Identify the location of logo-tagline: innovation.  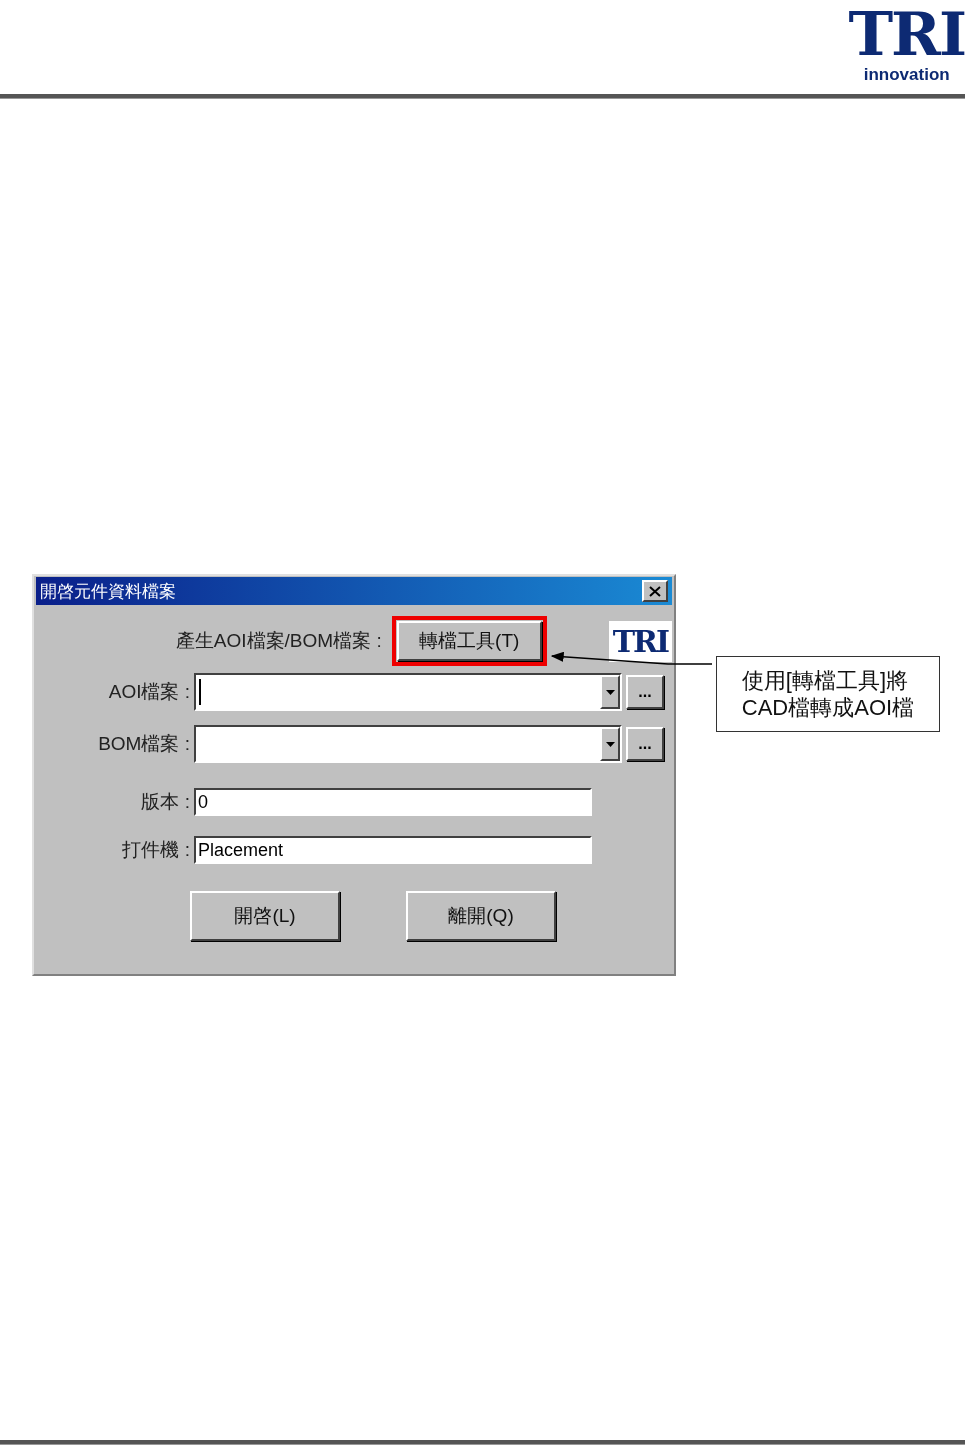
(906, 75).